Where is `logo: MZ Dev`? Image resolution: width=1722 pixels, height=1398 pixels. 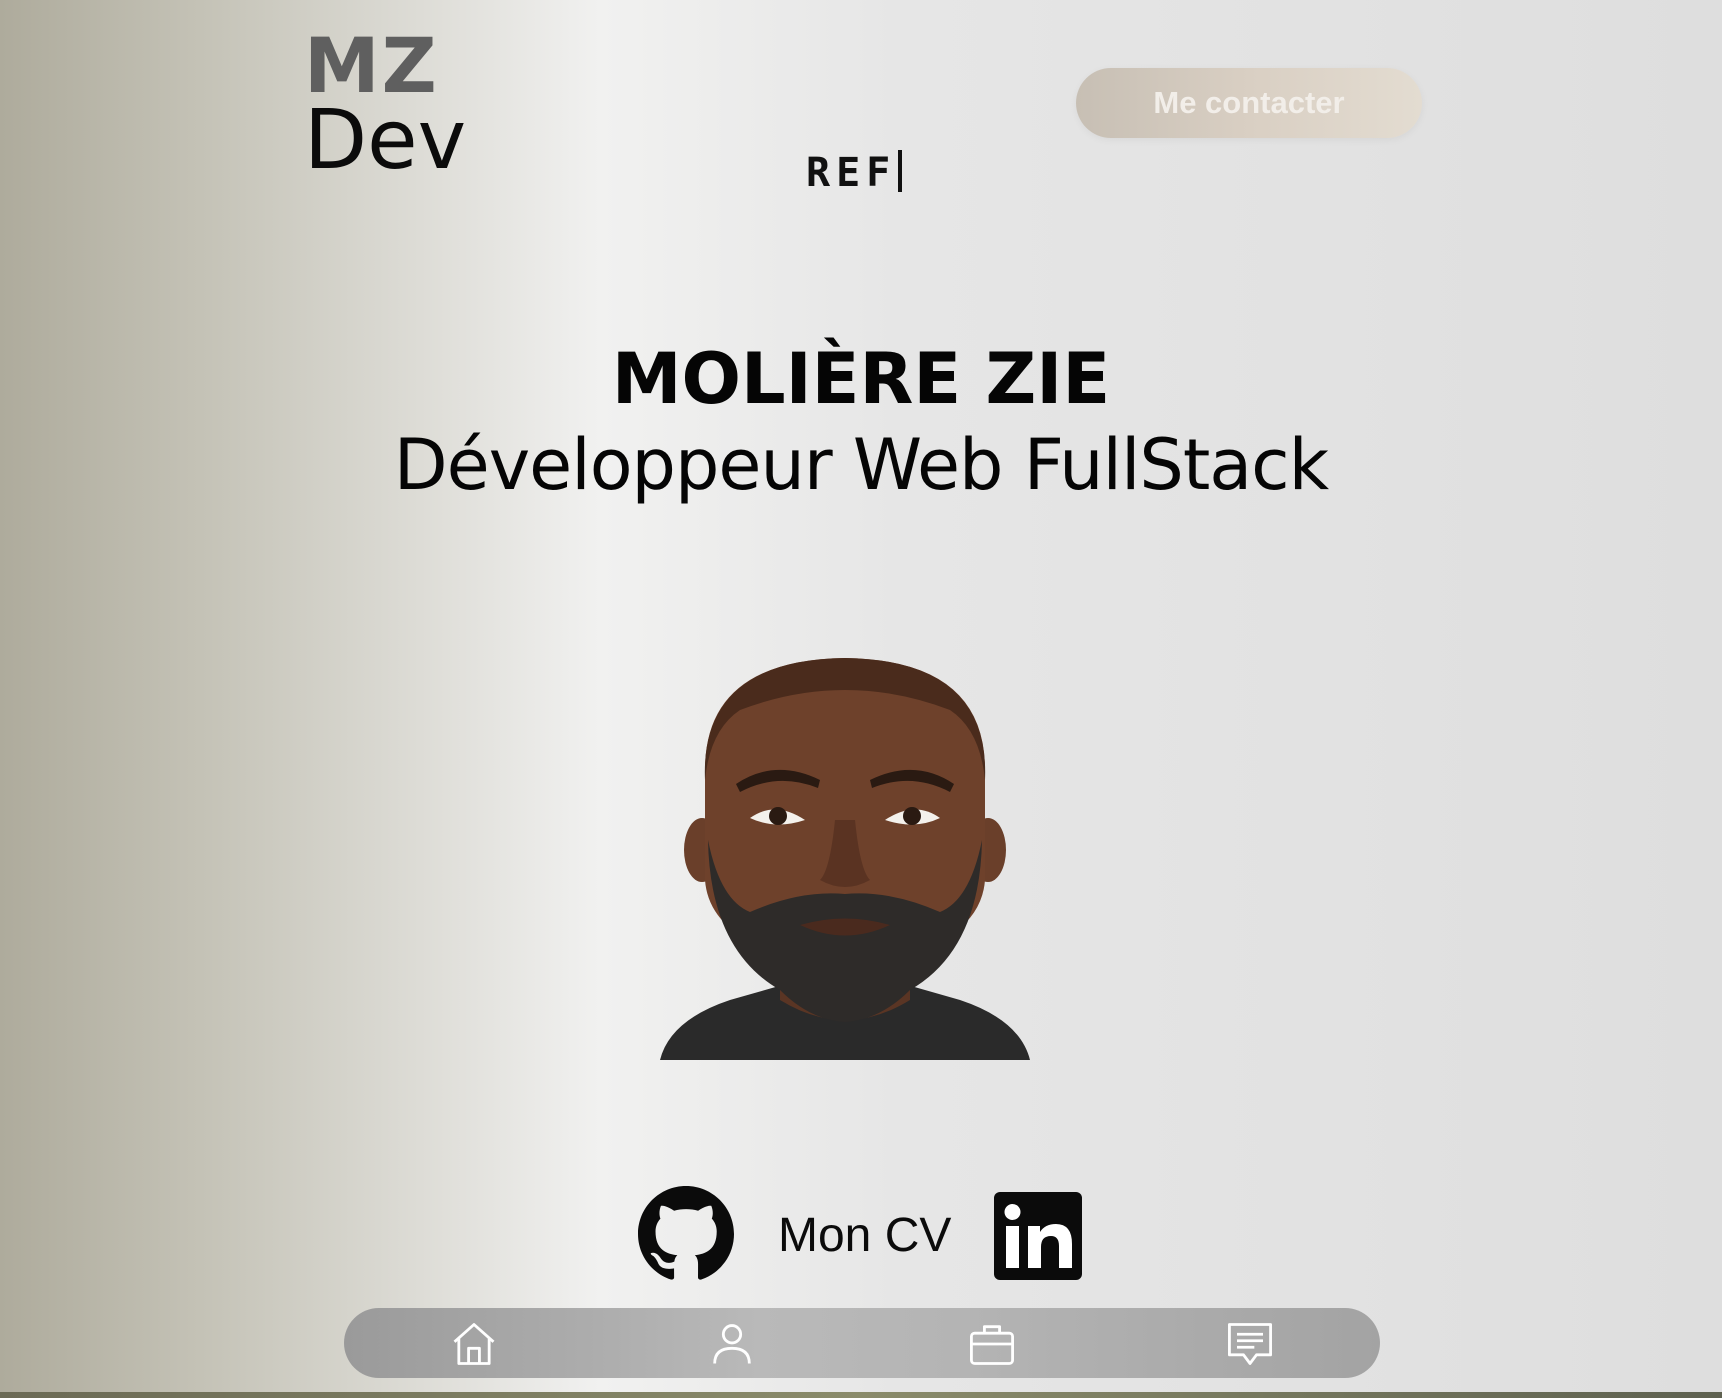
logo: MZ Dev is located at coordinates (385, 105).